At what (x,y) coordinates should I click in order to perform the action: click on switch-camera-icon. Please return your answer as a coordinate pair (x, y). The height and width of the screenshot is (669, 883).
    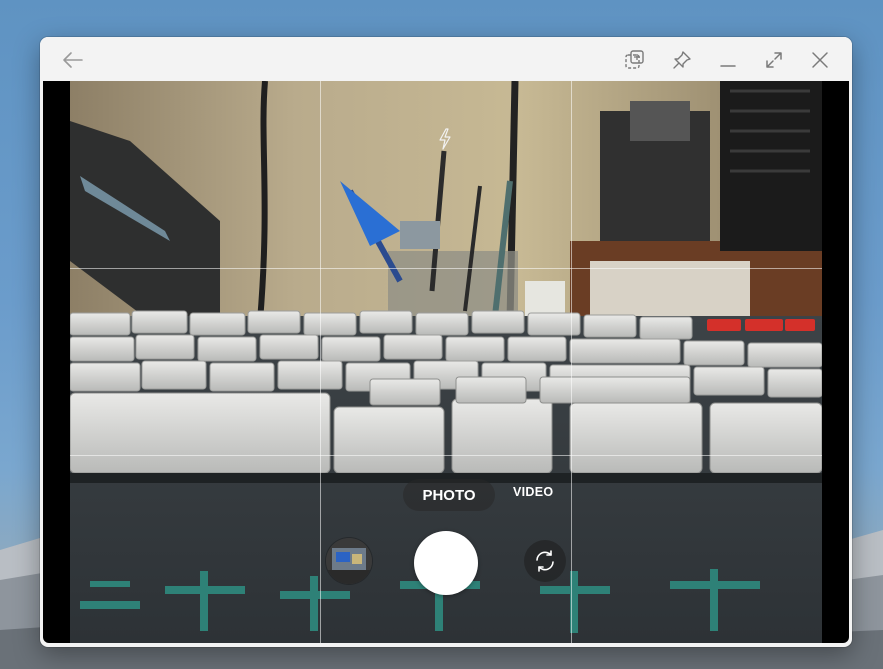
    Looking at the image, I should click on (545, 561).